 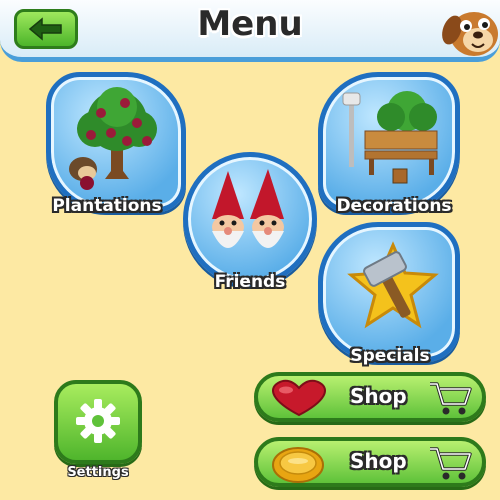 I want to click on fruit-tree-icon, so click(x=113, y=138).